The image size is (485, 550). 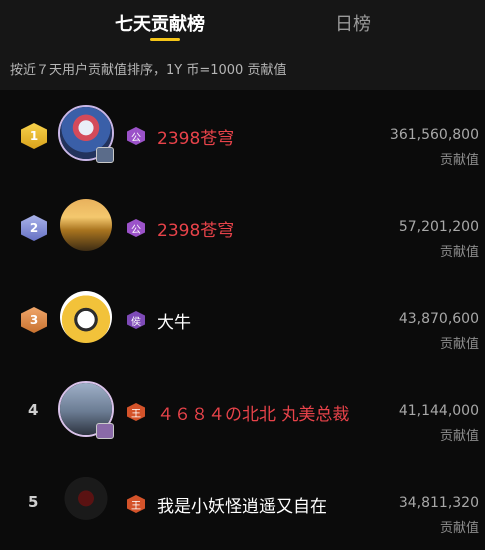 I want to click on contribution-score: 361,560,800, so click(x=434, y=135).